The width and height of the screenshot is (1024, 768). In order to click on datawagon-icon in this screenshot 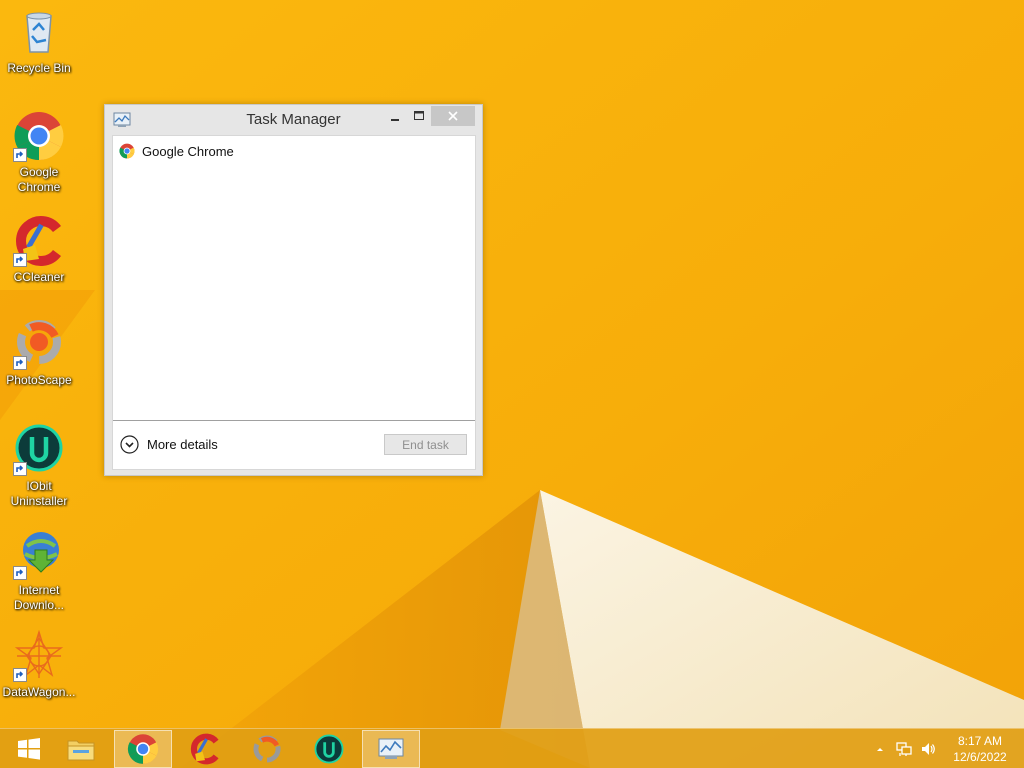, I will do `click(39, 656)`.